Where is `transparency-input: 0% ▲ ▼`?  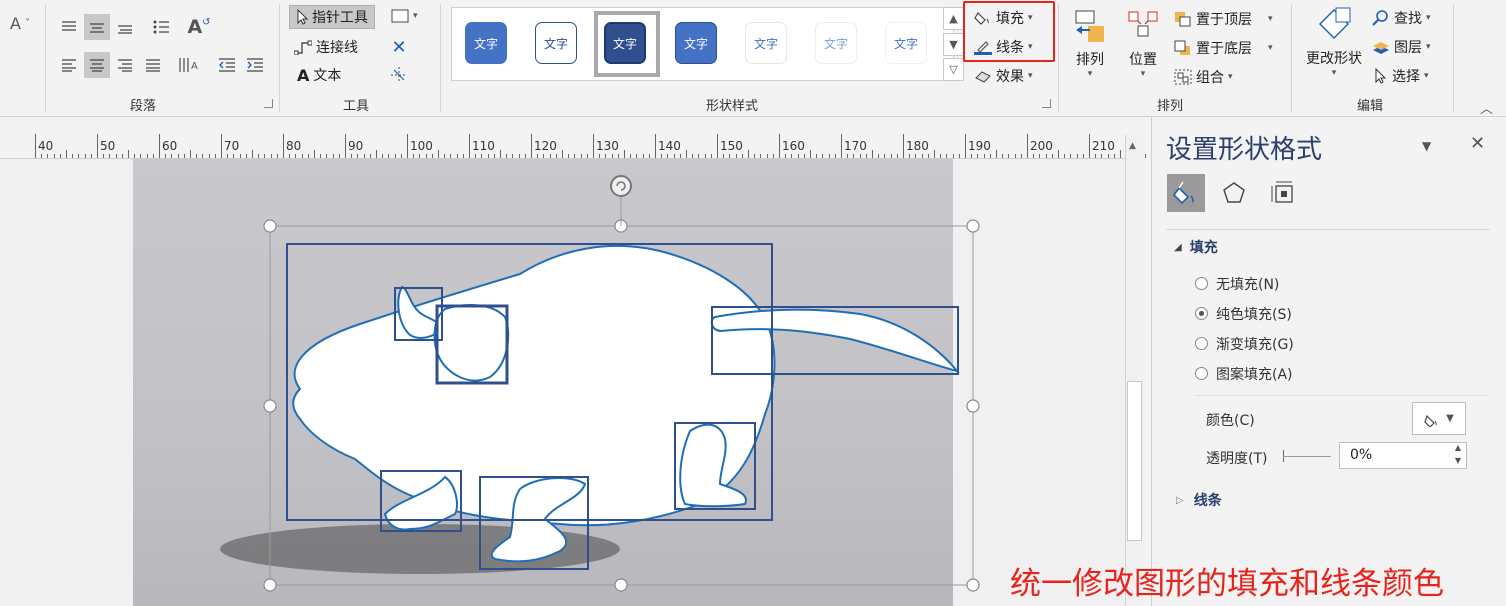
transparency-input: 0% ▲ ▼ is located at coordinates (1403, 455).